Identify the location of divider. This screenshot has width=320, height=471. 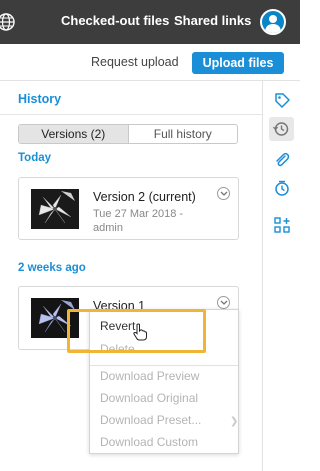
(131, 114).